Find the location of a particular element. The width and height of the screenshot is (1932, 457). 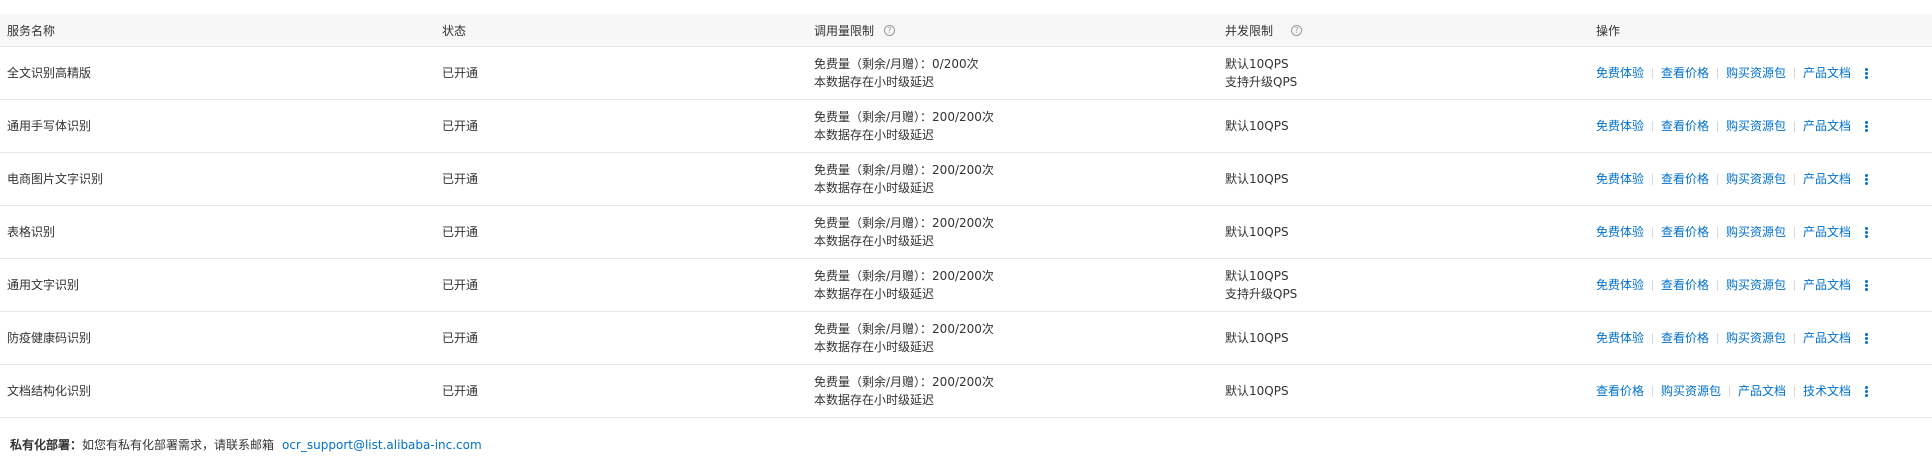

service-name: 文档结构化识别 is located at coordinates (49, 391).